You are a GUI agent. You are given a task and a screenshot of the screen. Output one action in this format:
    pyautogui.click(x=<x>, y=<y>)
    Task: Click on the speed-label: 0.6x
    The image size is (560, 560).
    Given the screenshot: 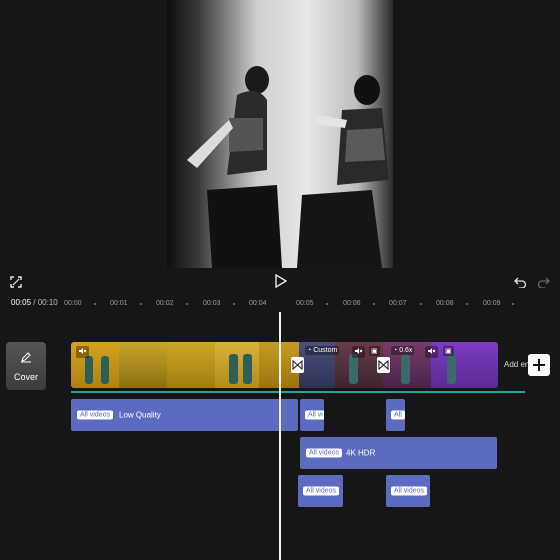 What is the action you would take?
    pyautogui.click(x=406, y=350)
    